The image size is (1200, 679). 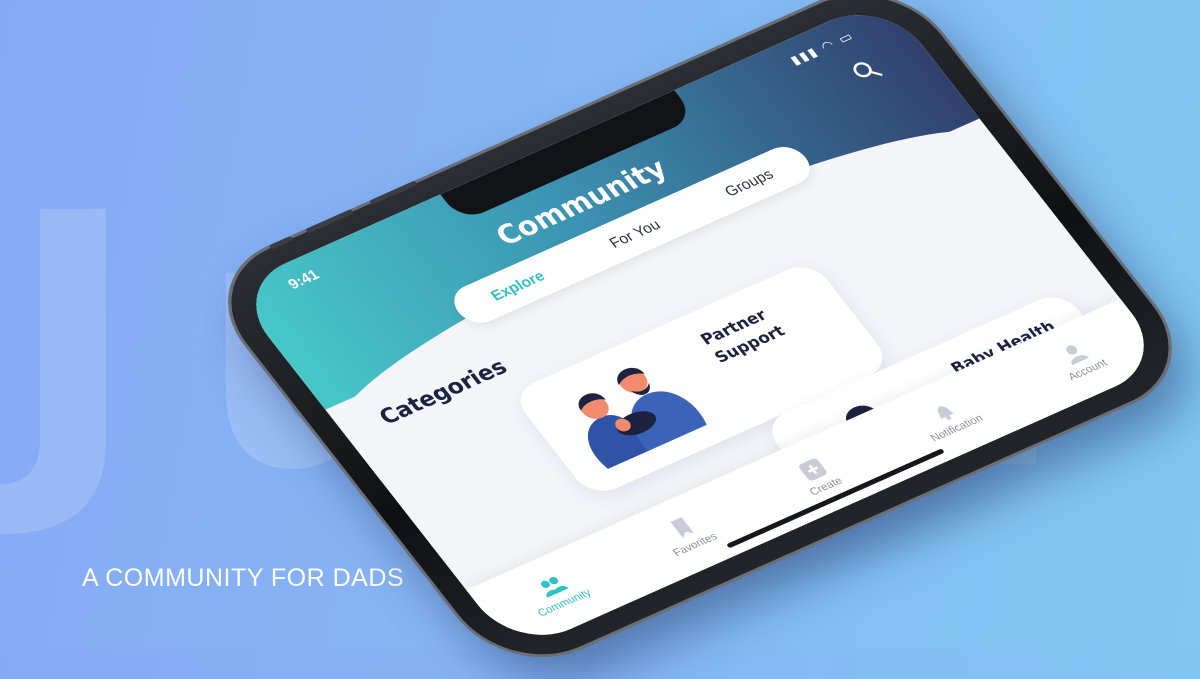 What do you see at coordinates (742, 336) in the screenshot?
I see `card-label: Partner Support` at bounding box center [742, 336].